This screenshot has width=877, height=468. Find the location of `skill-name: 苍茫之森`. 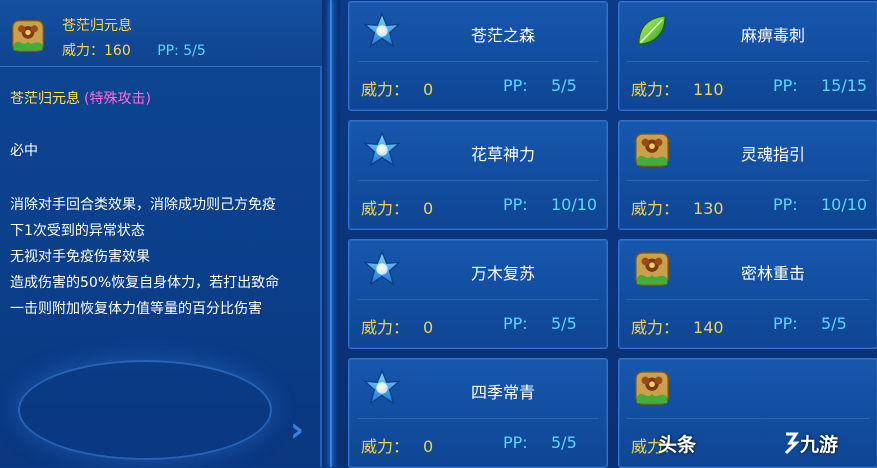

skill-name: 苍茫之森 is located at coordinates (502, 35).